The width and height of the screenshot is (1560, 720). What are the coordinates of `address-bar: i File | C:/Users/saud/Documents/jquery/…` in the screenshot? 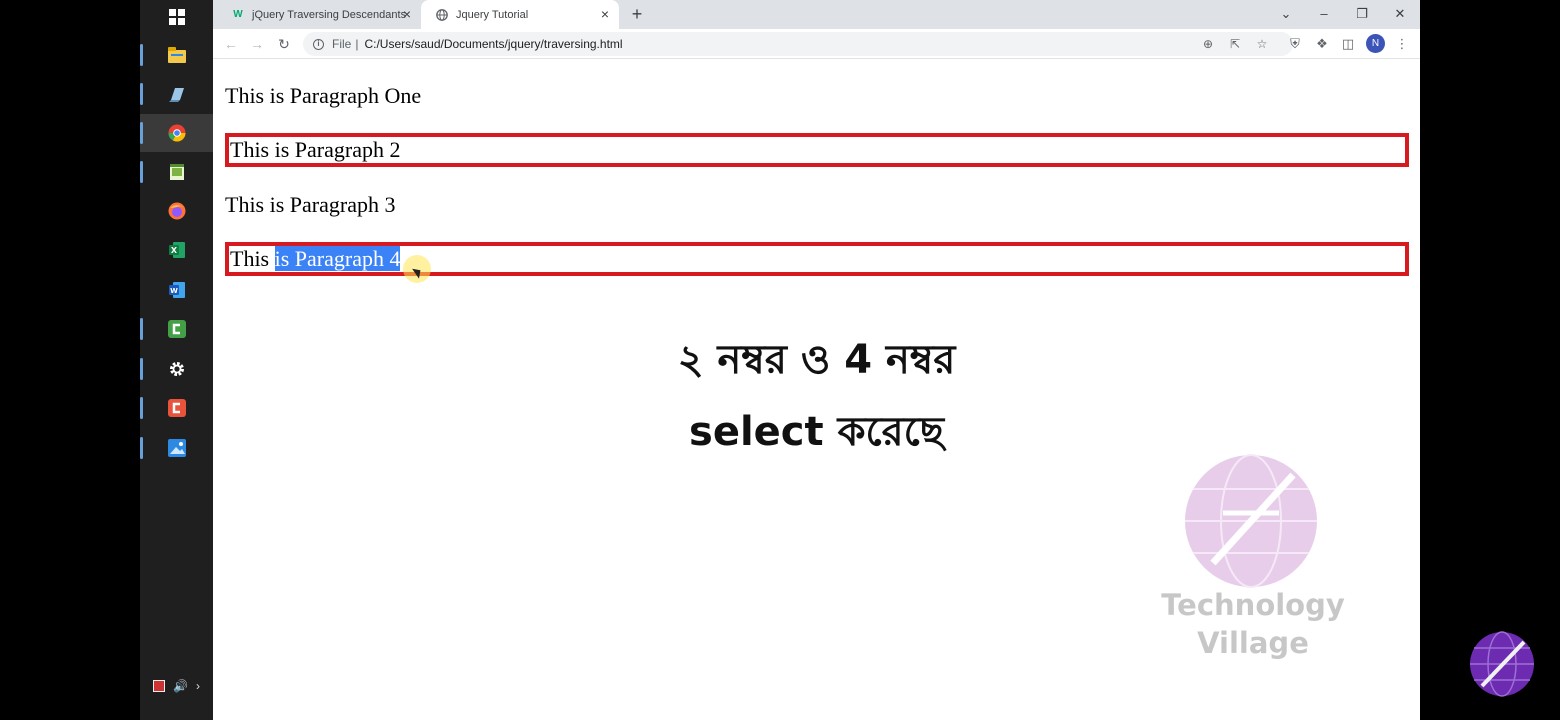 It's located at (798, 44).